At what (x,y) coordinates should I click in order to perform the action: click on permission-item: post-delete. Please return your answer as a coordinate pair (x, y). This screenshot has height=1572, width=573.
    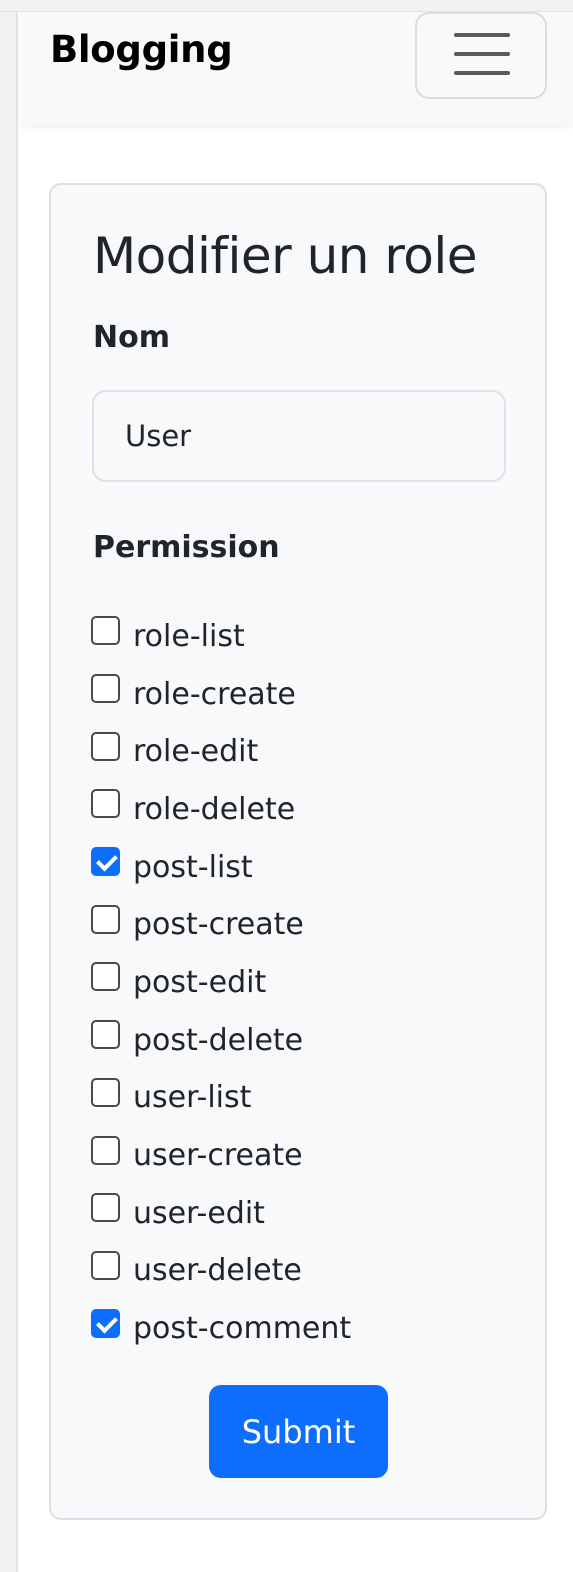
    Looking at the image, I should click on (301, 1038).